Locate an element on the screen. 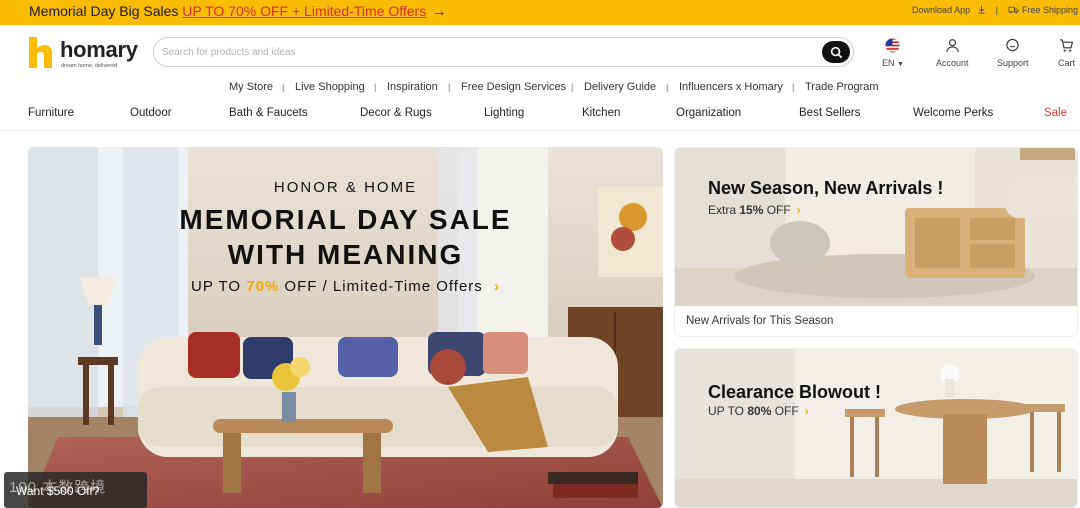 The width and height of the screenshot is (1080, 508). category-decor-rugs: Decor & Rugs is located at coordinates (396, 113).